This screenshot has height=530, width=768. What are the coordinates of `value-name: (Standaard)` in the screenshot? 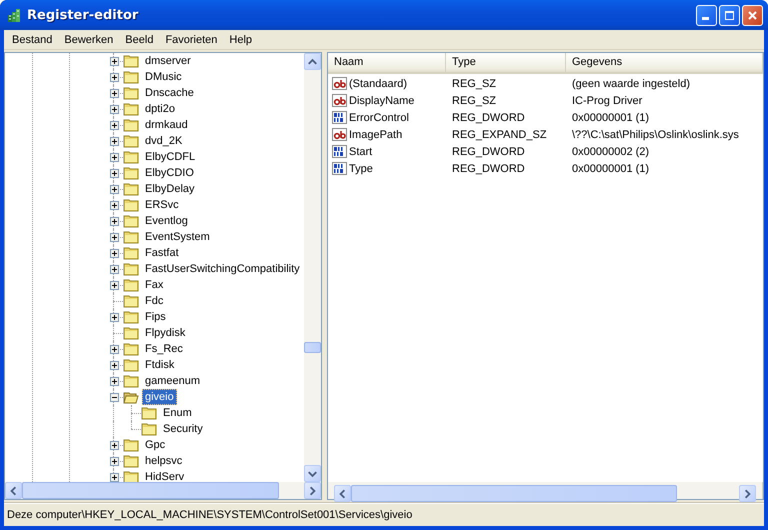 It's located at (378, 84).